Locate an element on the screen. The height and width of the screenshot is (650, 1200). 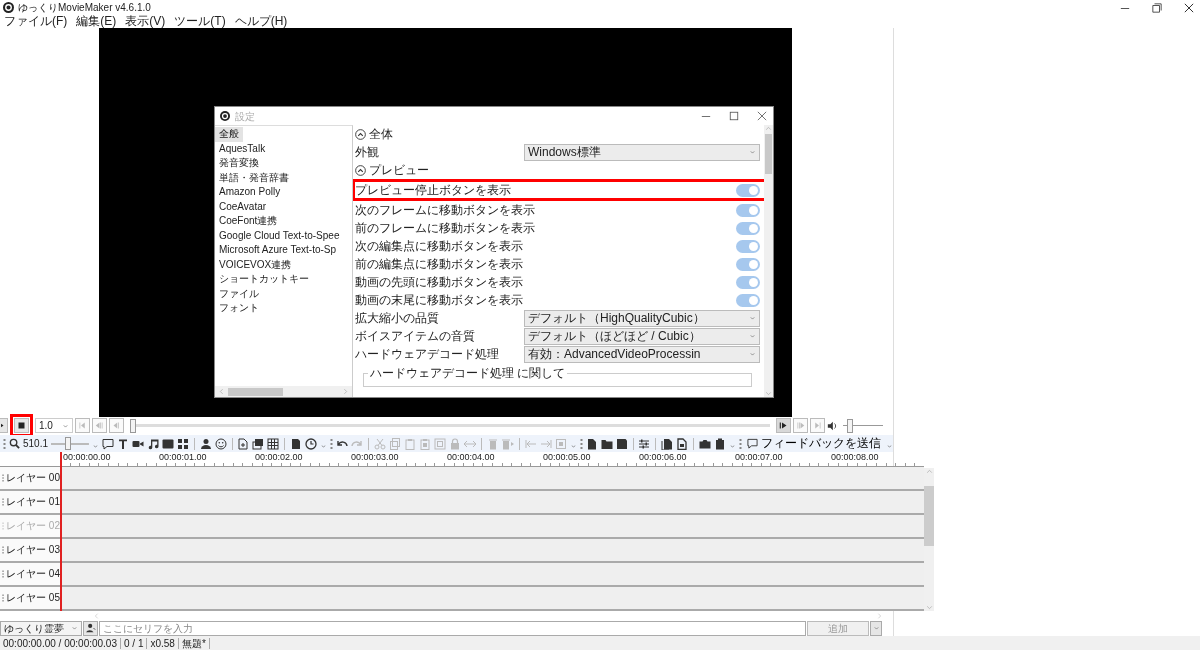
smiley-icon is located at coordinates (220, 443).